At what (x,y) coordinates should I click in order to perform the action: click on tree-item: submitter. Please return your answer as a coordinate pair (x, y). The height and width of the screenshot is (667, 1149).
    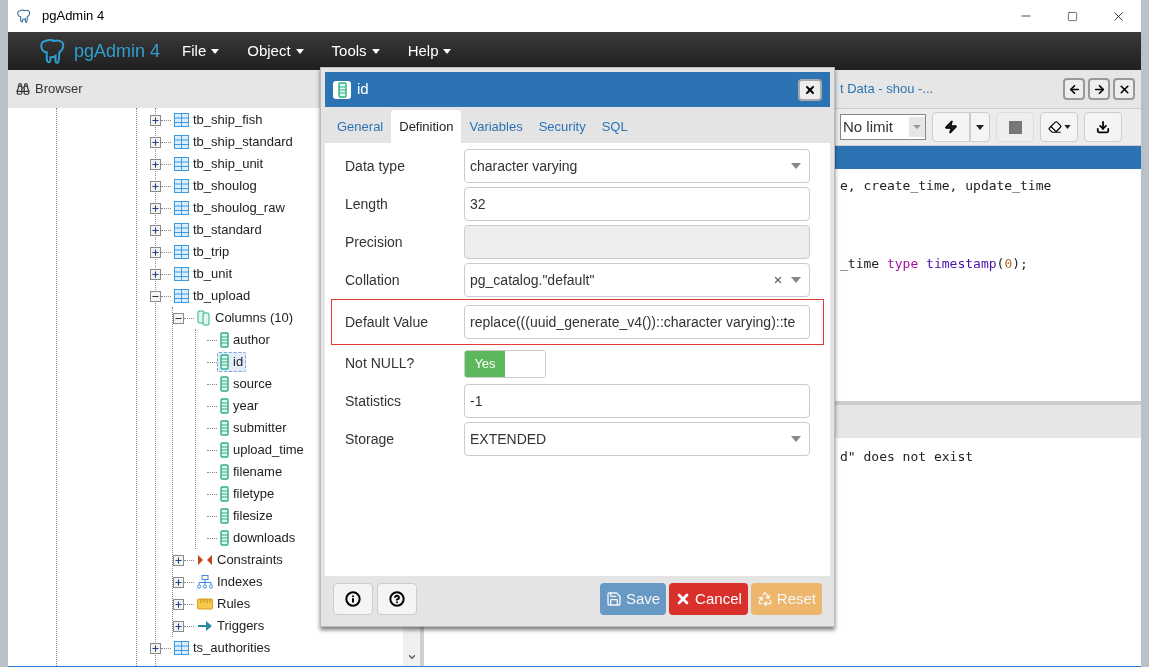
    Looking at the image, I should click on (253, 428).